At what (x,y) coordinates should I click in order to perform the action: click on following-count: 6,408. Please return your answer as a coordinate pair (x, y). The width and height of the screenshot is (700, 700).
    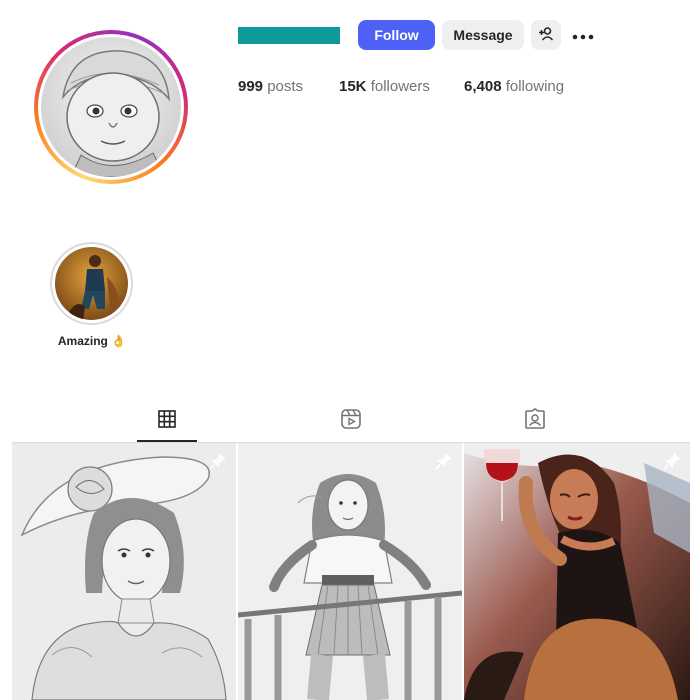
    Looking at the image, I should click on (483, 86).